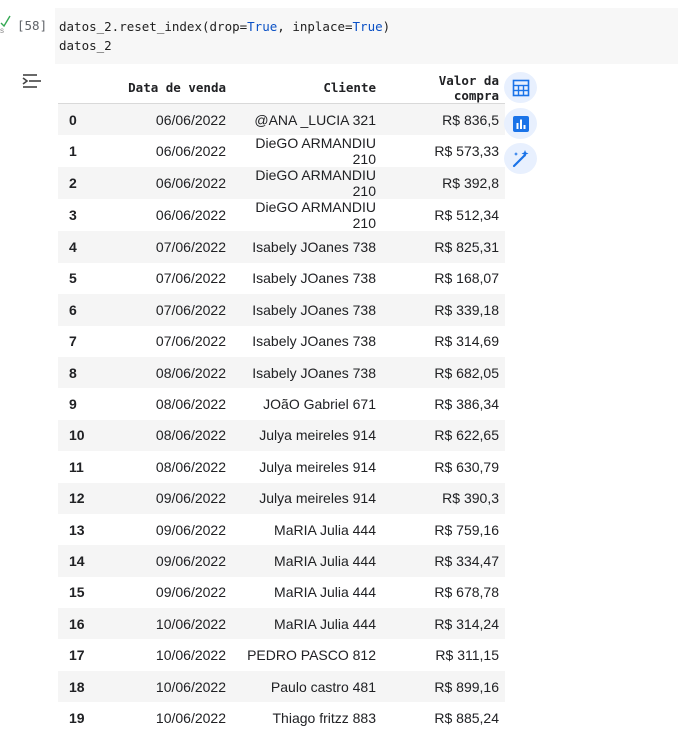 The image size is (678, 734). Describe the element at coordinates (307, 88) in the screenshot. I see `column-header: Cliente` at that location.